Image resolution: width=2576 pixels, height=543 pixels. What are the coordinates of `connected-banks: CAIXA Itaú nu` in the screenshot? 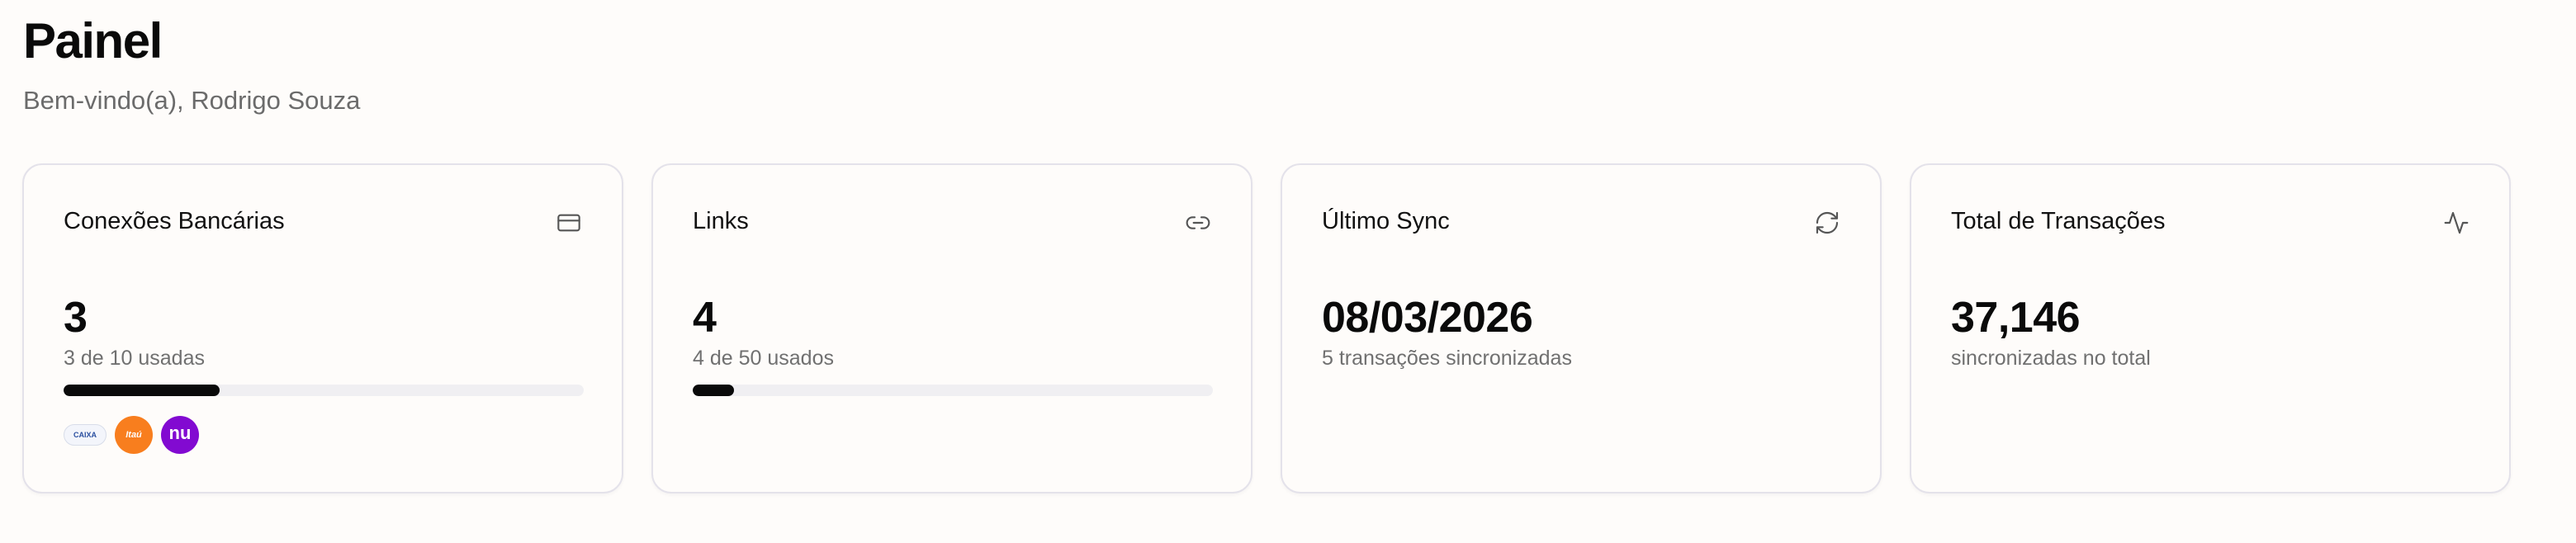 It's located at (131, 435).